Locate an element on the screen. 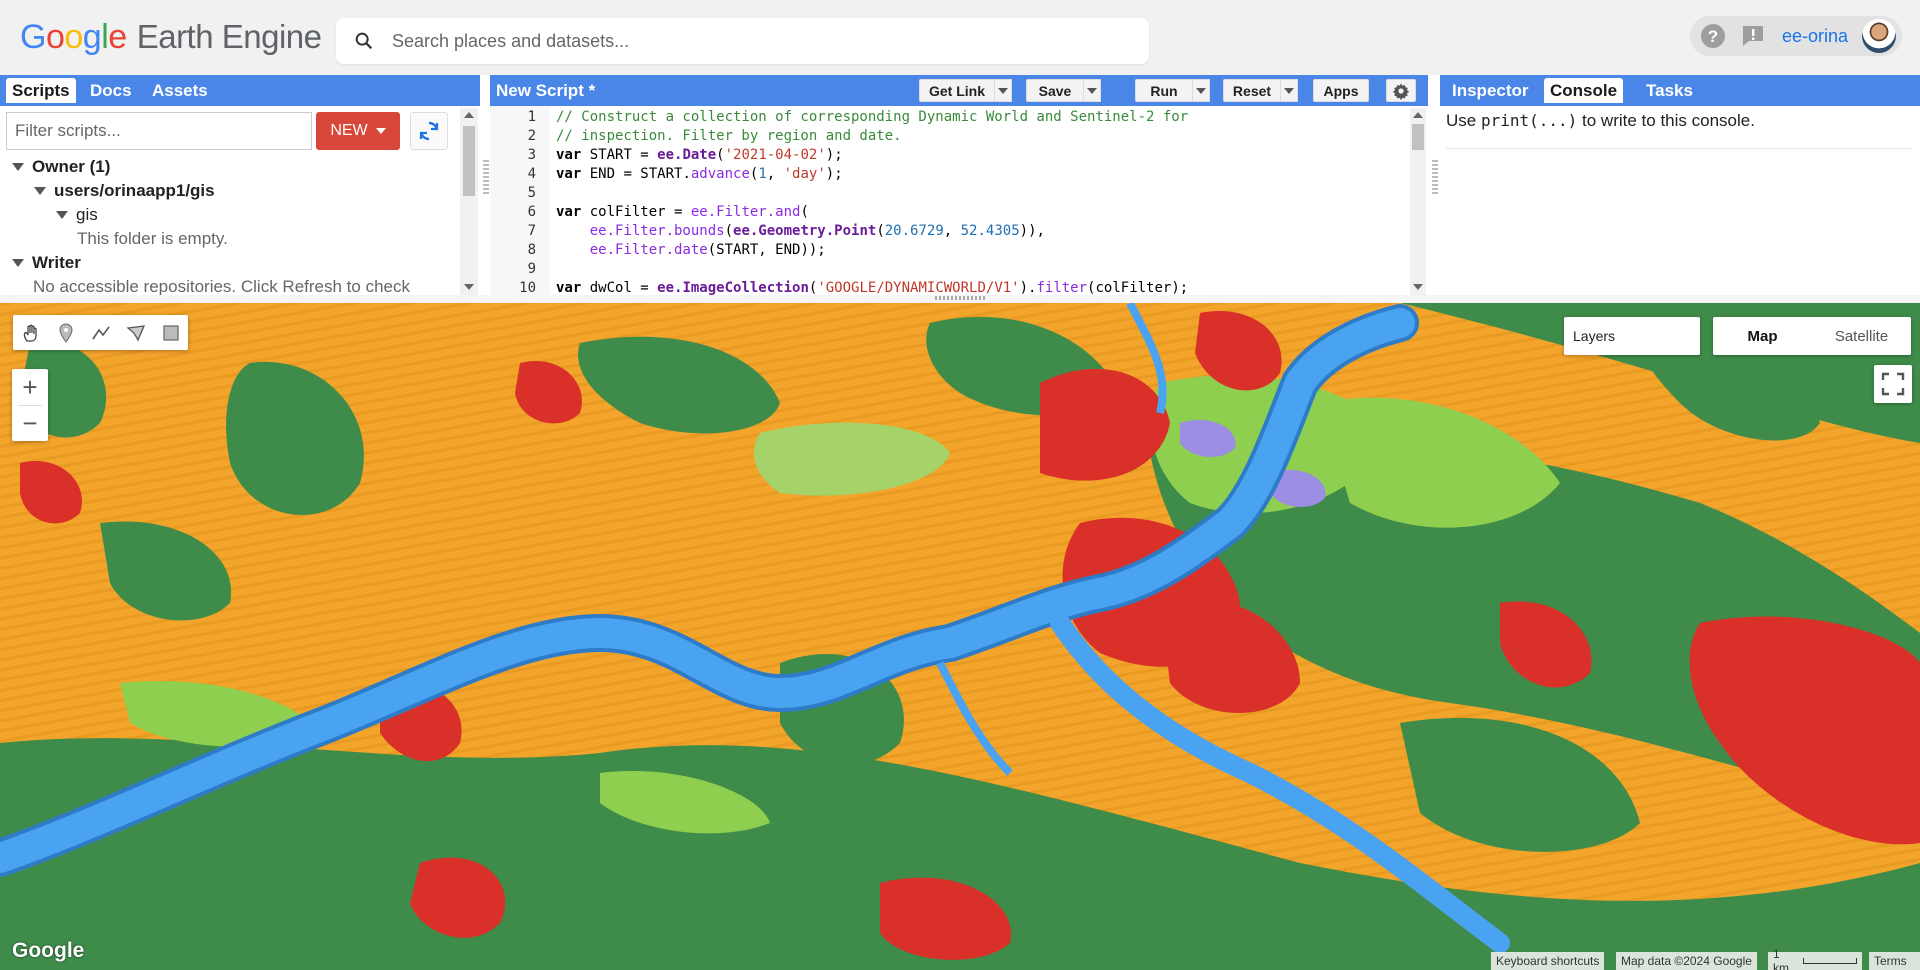  filter-scripts-input is located at coordinates (159, 131).